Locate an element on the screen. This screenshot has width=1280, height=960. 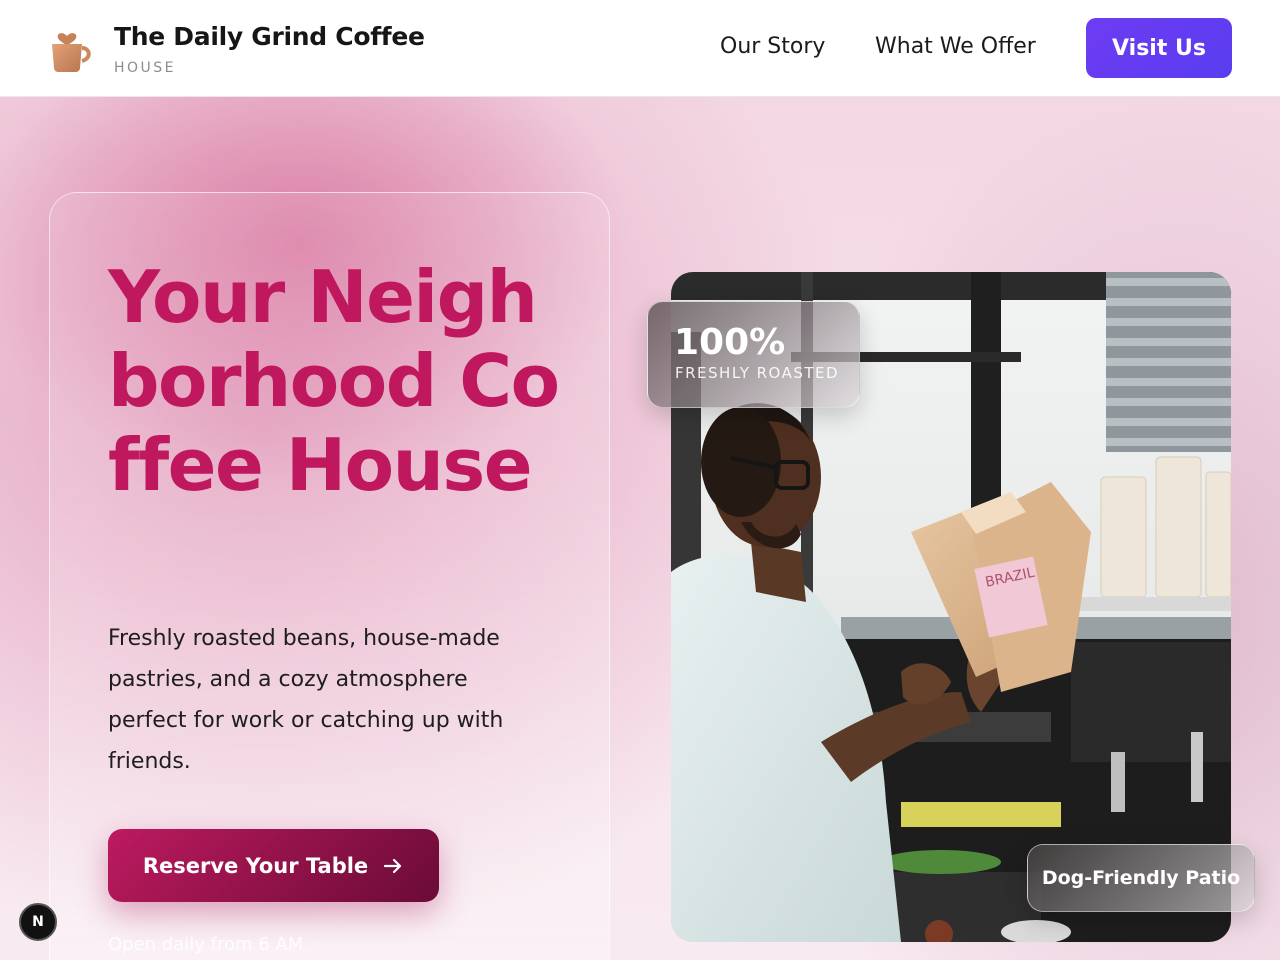
reserve-table-label: Reserve Your Table is located at coordinates (255, 865).